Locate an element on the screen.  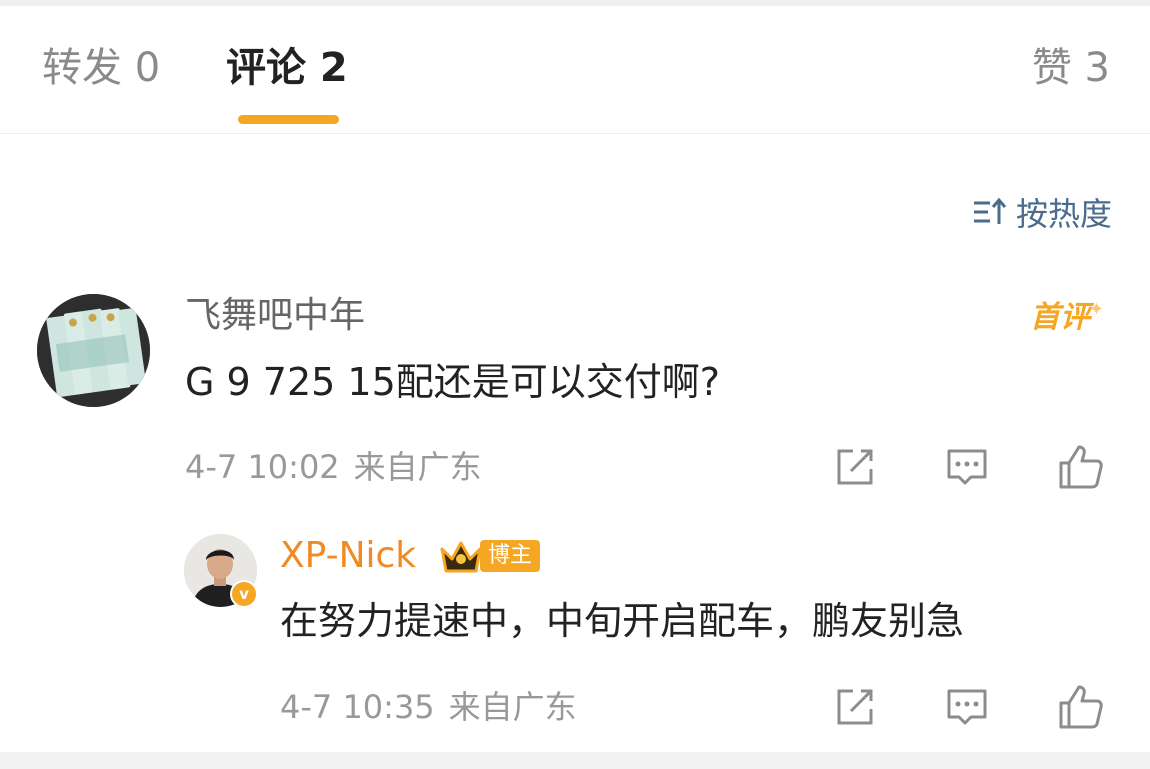
sparkle-icon: ✦ is located at coordinates (1096, 309).